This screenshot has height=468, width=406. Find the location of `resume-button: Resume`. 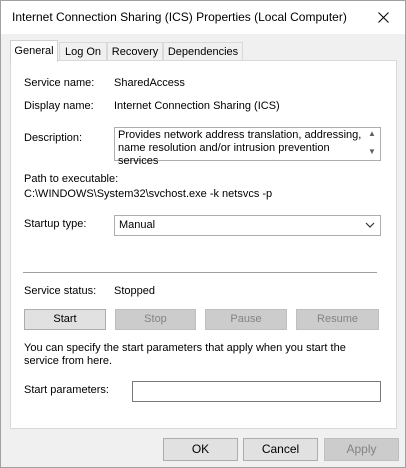

resume-button: Resume is located at coordinates (337, 319).